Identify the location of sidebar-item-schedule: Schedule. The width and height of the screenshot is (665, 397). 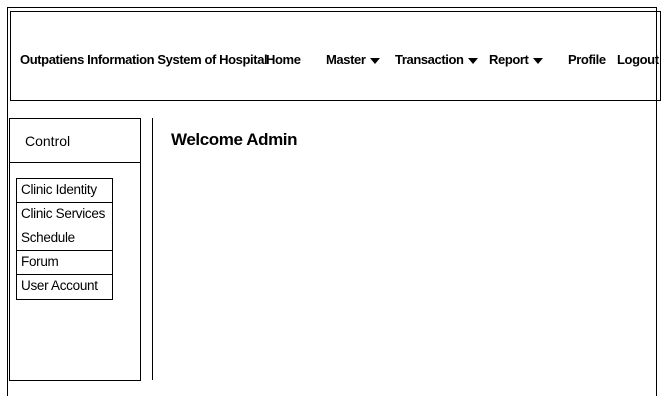
(64, 239).